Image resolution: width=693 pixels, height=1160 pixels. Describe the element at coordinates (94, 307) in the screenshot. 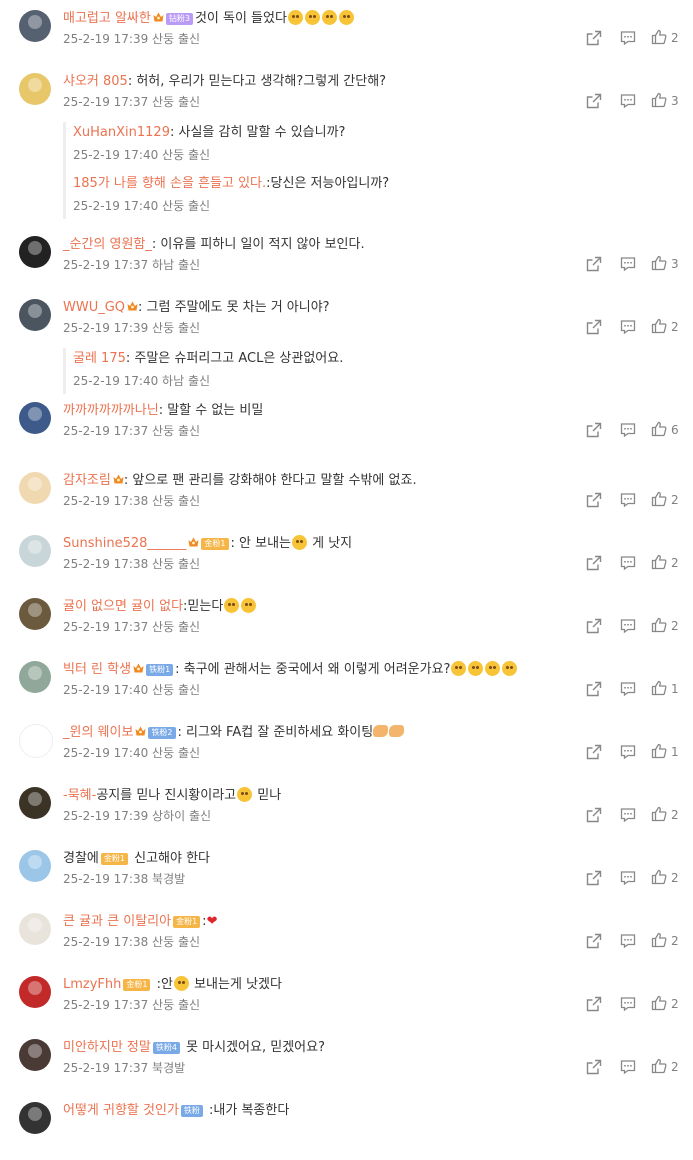

I see `comment-username: WWU_GQ` at that location.